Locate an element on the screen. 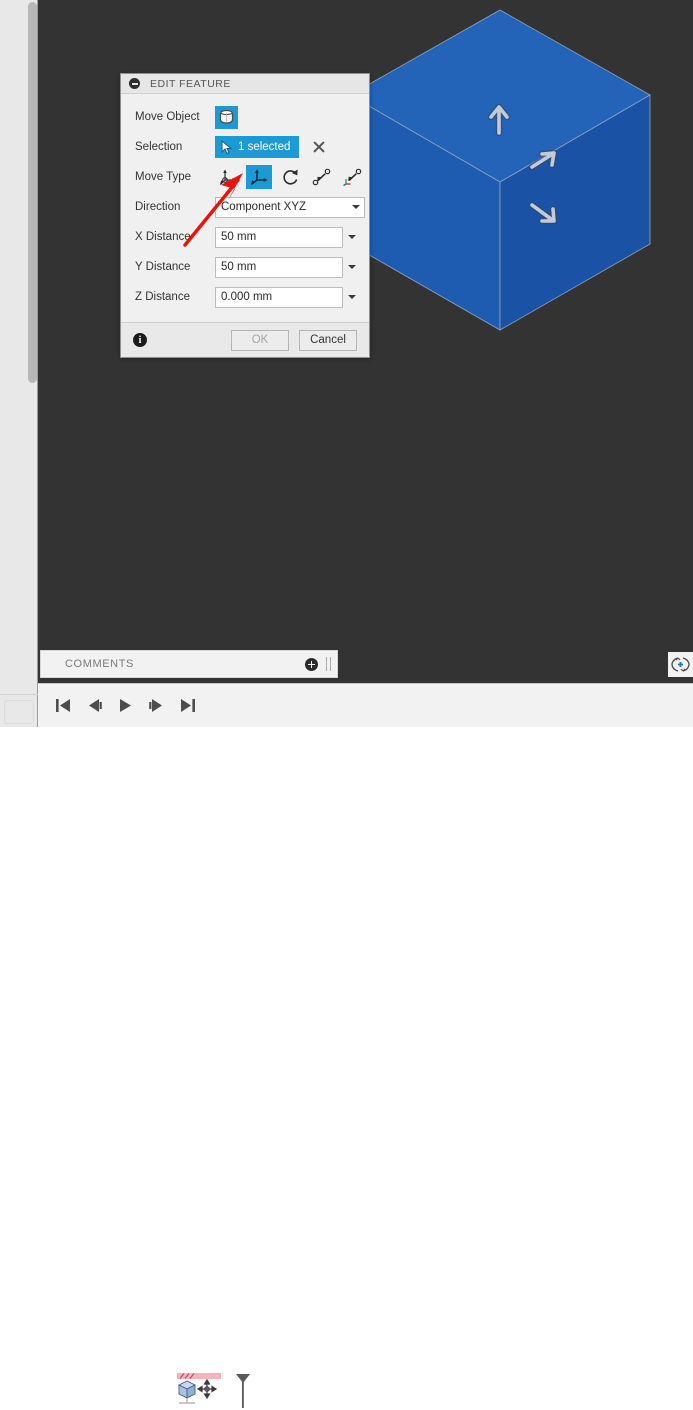  skip-to-start-button is located at coordinates (63, 705).